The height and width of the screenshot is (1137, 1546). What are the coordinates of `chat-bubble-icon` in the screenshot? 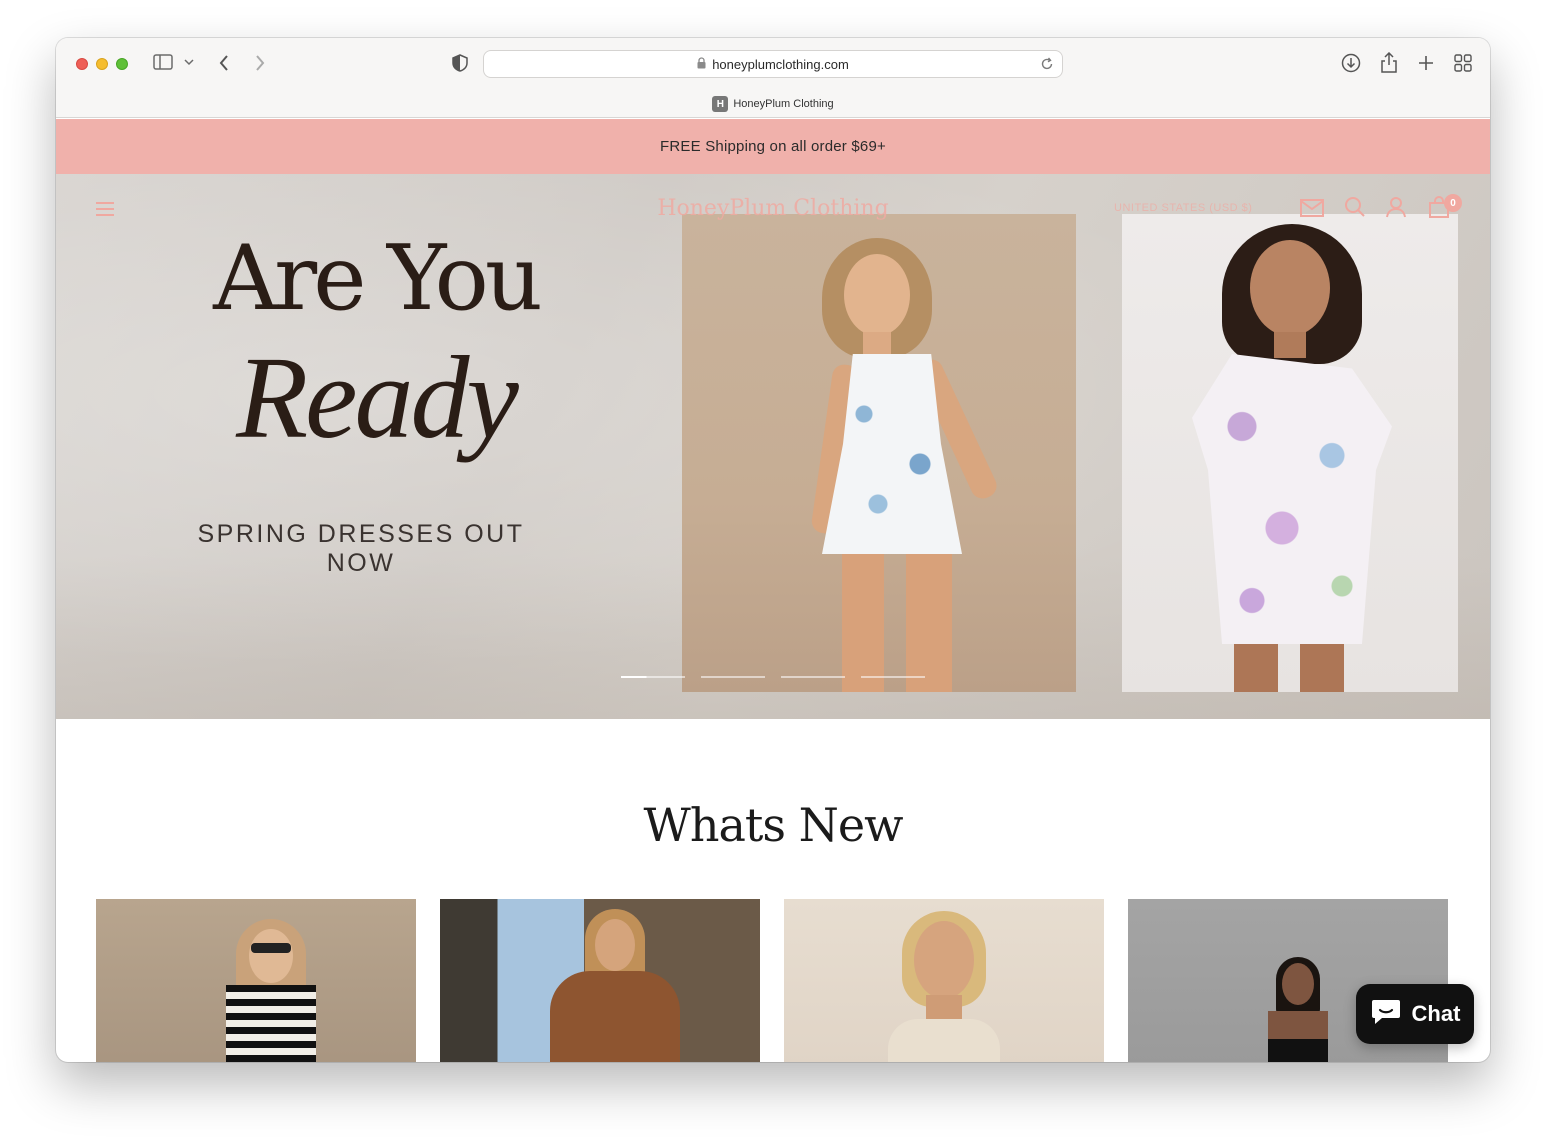 It's located at (1386, 1014).